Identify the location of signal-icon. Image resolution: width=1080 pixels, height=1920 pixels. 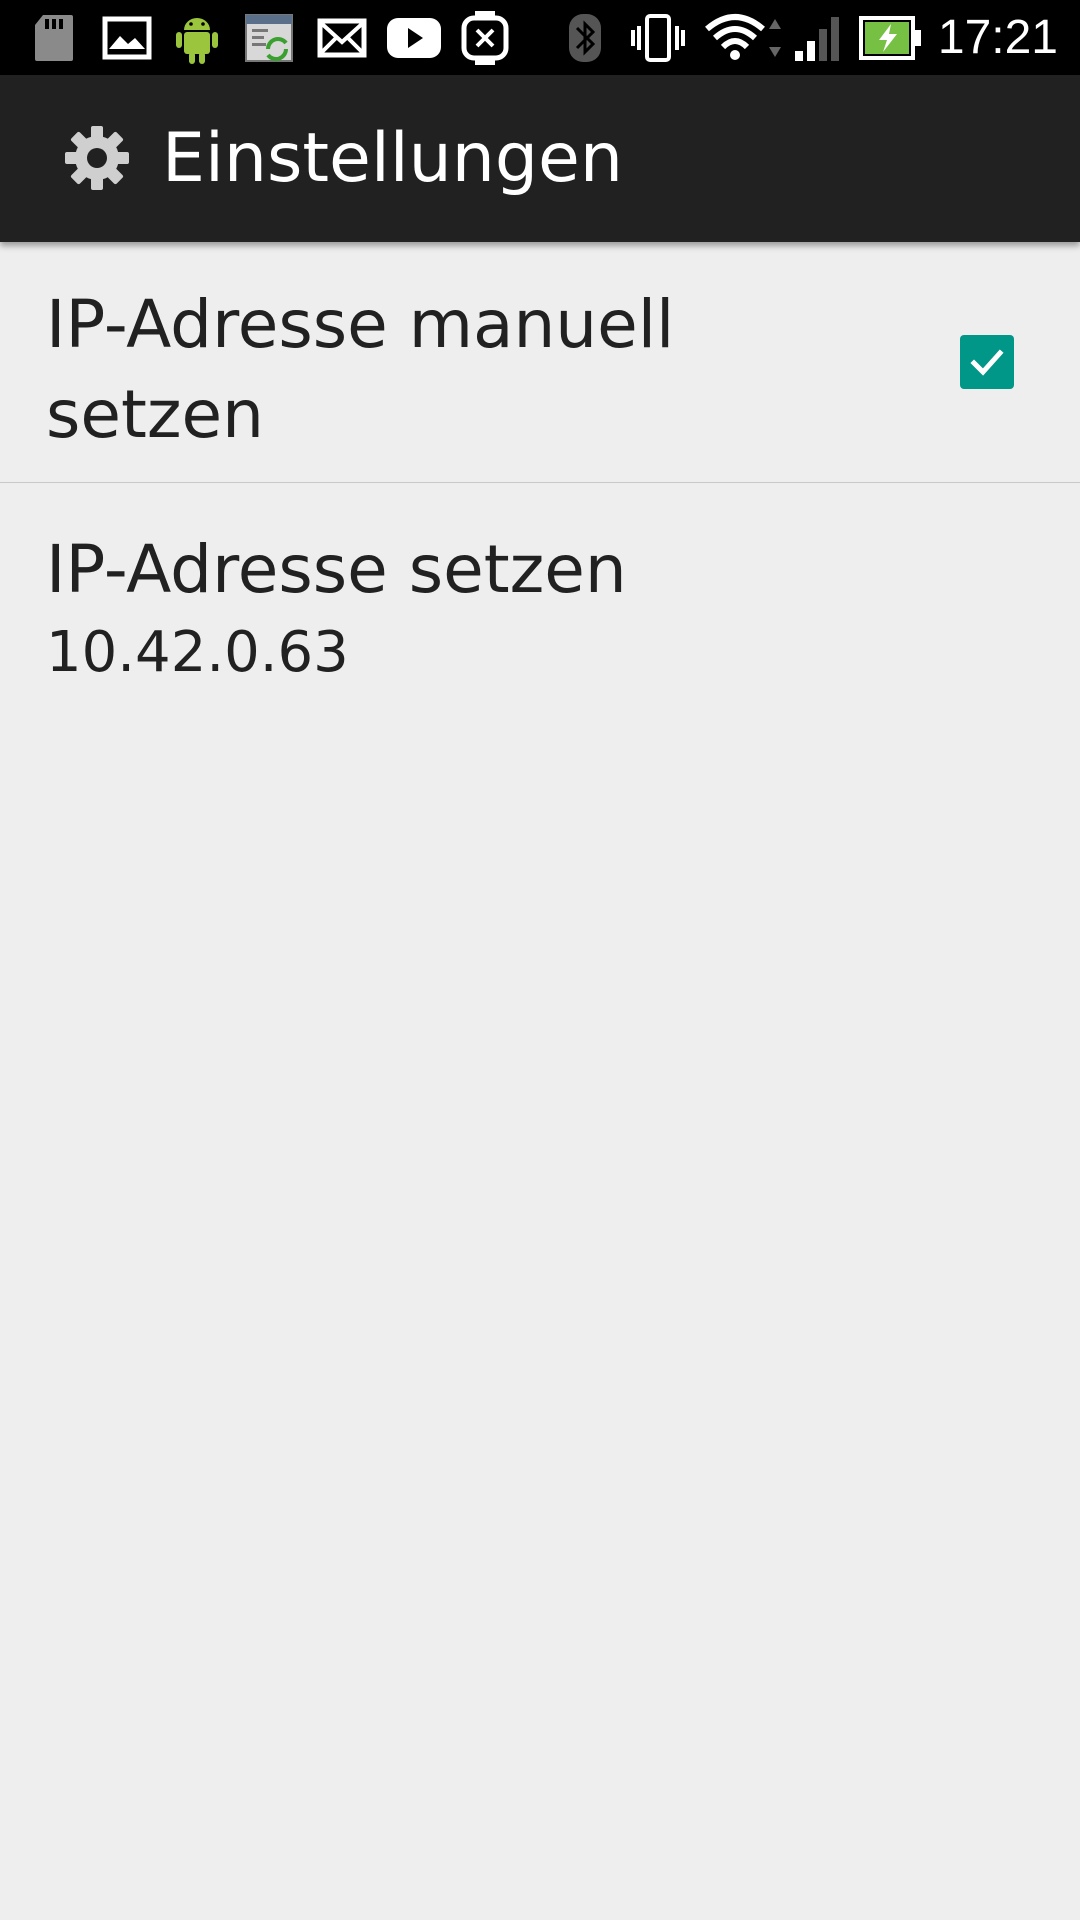
(818, 38).